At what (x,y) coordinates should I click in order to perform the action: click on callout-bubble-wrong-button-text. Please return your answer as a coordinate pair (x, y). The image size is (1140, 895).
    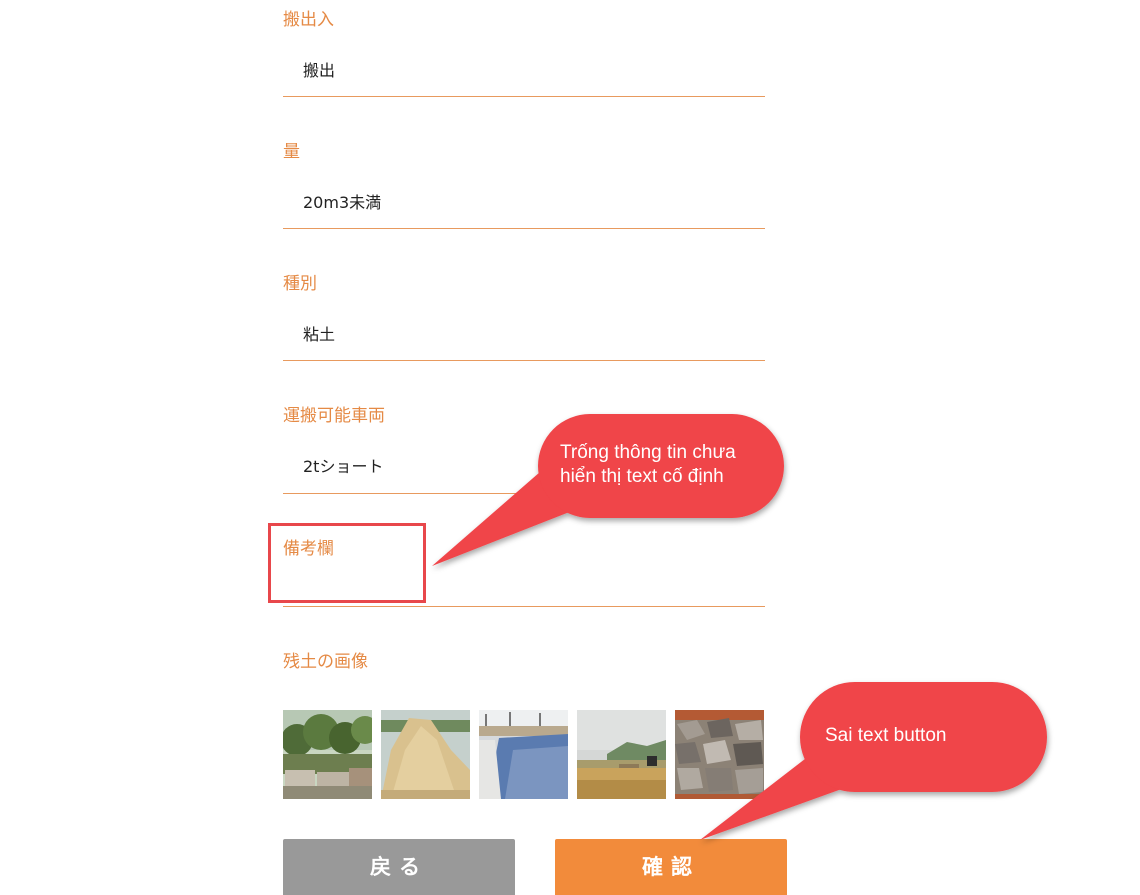
    Looking at the image, I should click on (873, 761).